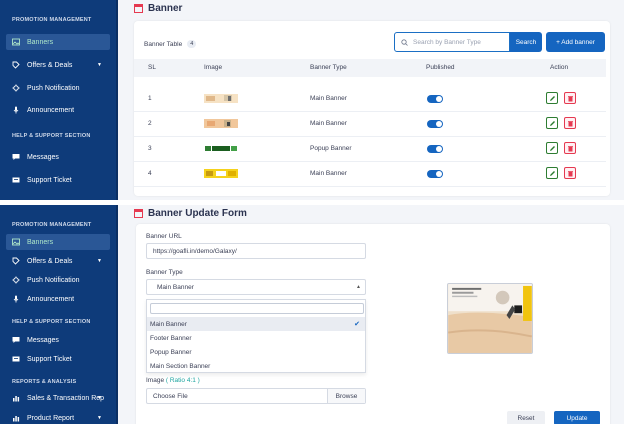 Image resolution: width=624 pixels, height=424 pixels. I want to click on dropdown-option-main-banner: Main Banner ✔, so click(256, 324).